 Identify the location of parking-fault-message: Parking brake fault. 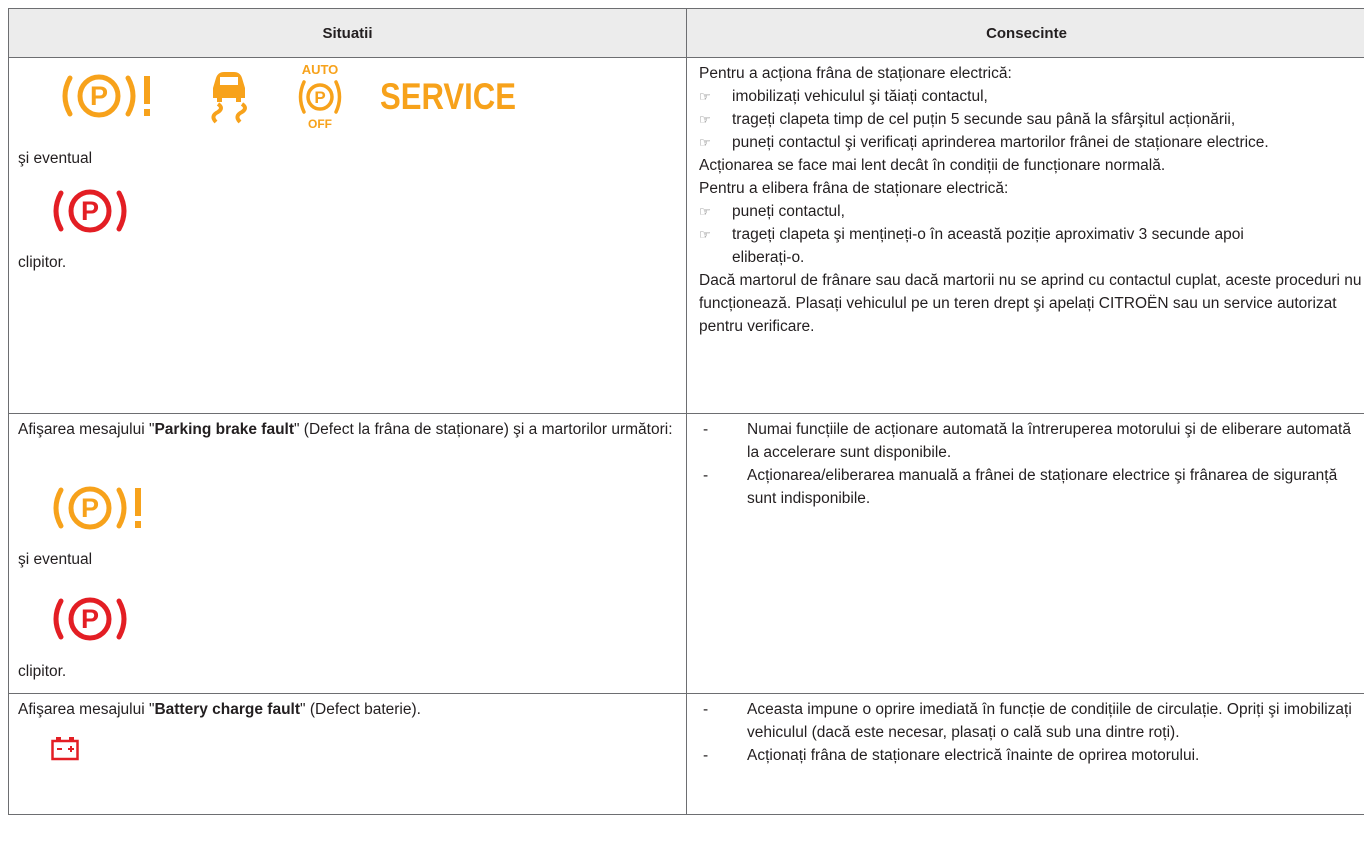
(224, 429).